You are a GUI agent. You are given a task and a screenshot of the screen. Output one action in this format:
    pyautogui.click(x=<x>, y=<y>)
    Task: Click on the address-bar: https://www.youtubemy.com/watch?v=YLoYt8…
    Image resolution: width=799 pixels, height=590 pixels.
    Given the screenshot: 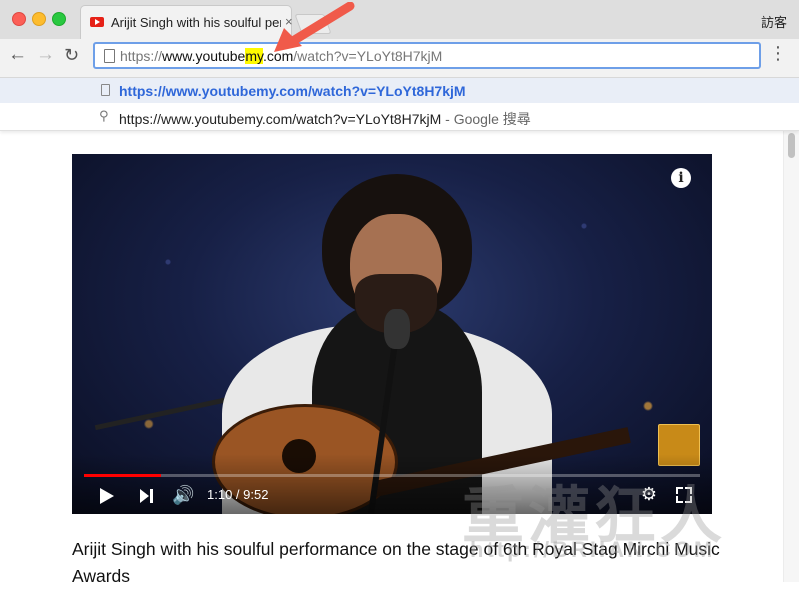 What is the action you would take?
    pyautogui.click(x=427, y=55)
    